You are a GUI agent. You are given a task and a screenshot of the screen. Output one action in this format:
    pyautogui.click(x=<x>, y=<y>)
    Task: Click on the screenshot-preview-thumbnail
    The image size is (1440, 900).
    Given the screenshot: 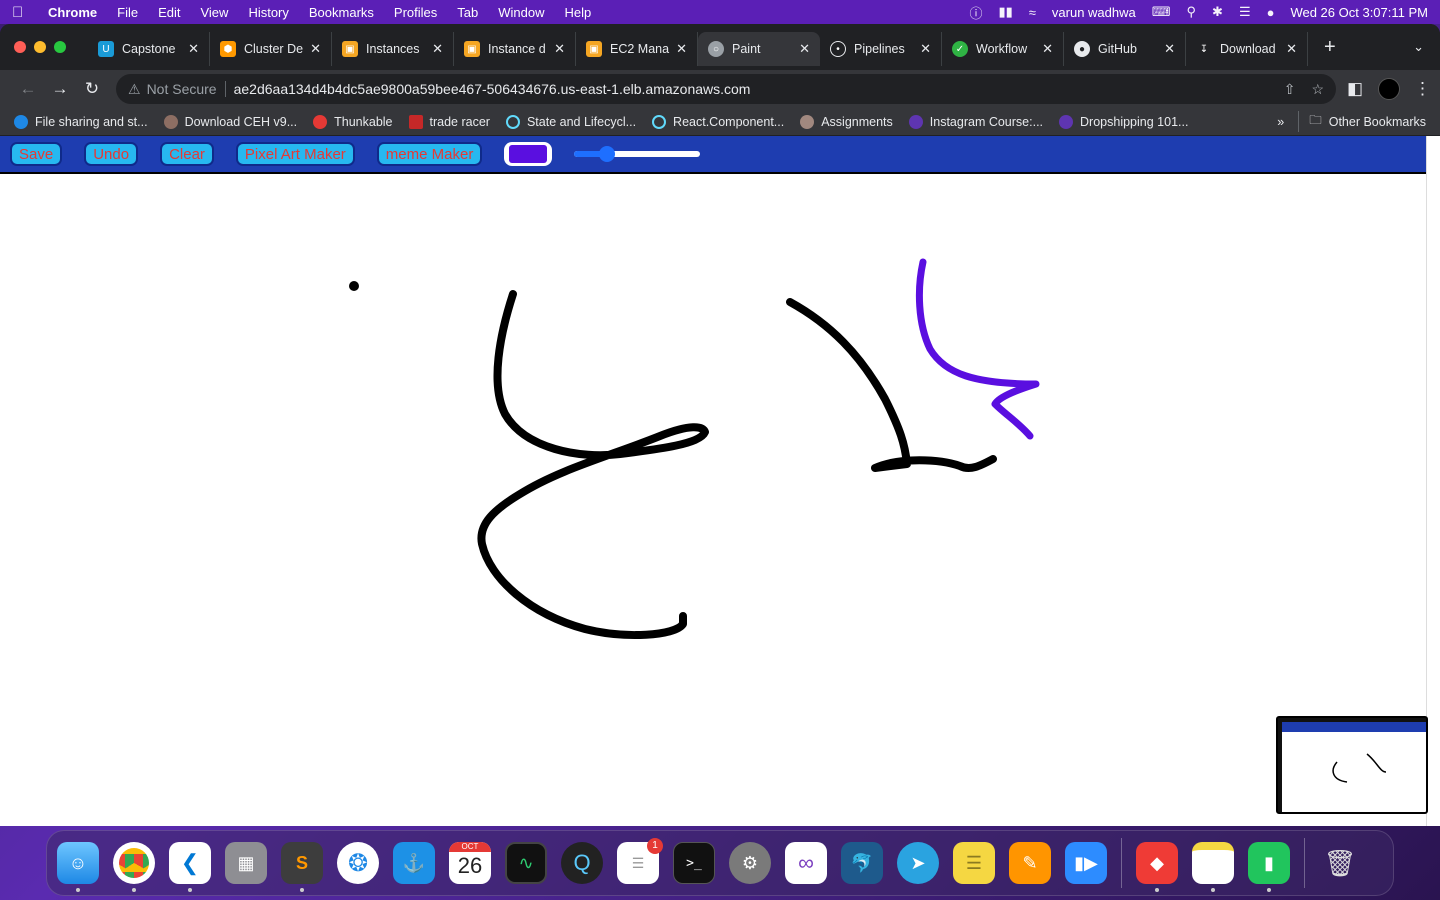 What is the action you would take?
    pyautogui.click(x=1352, y=765)
    